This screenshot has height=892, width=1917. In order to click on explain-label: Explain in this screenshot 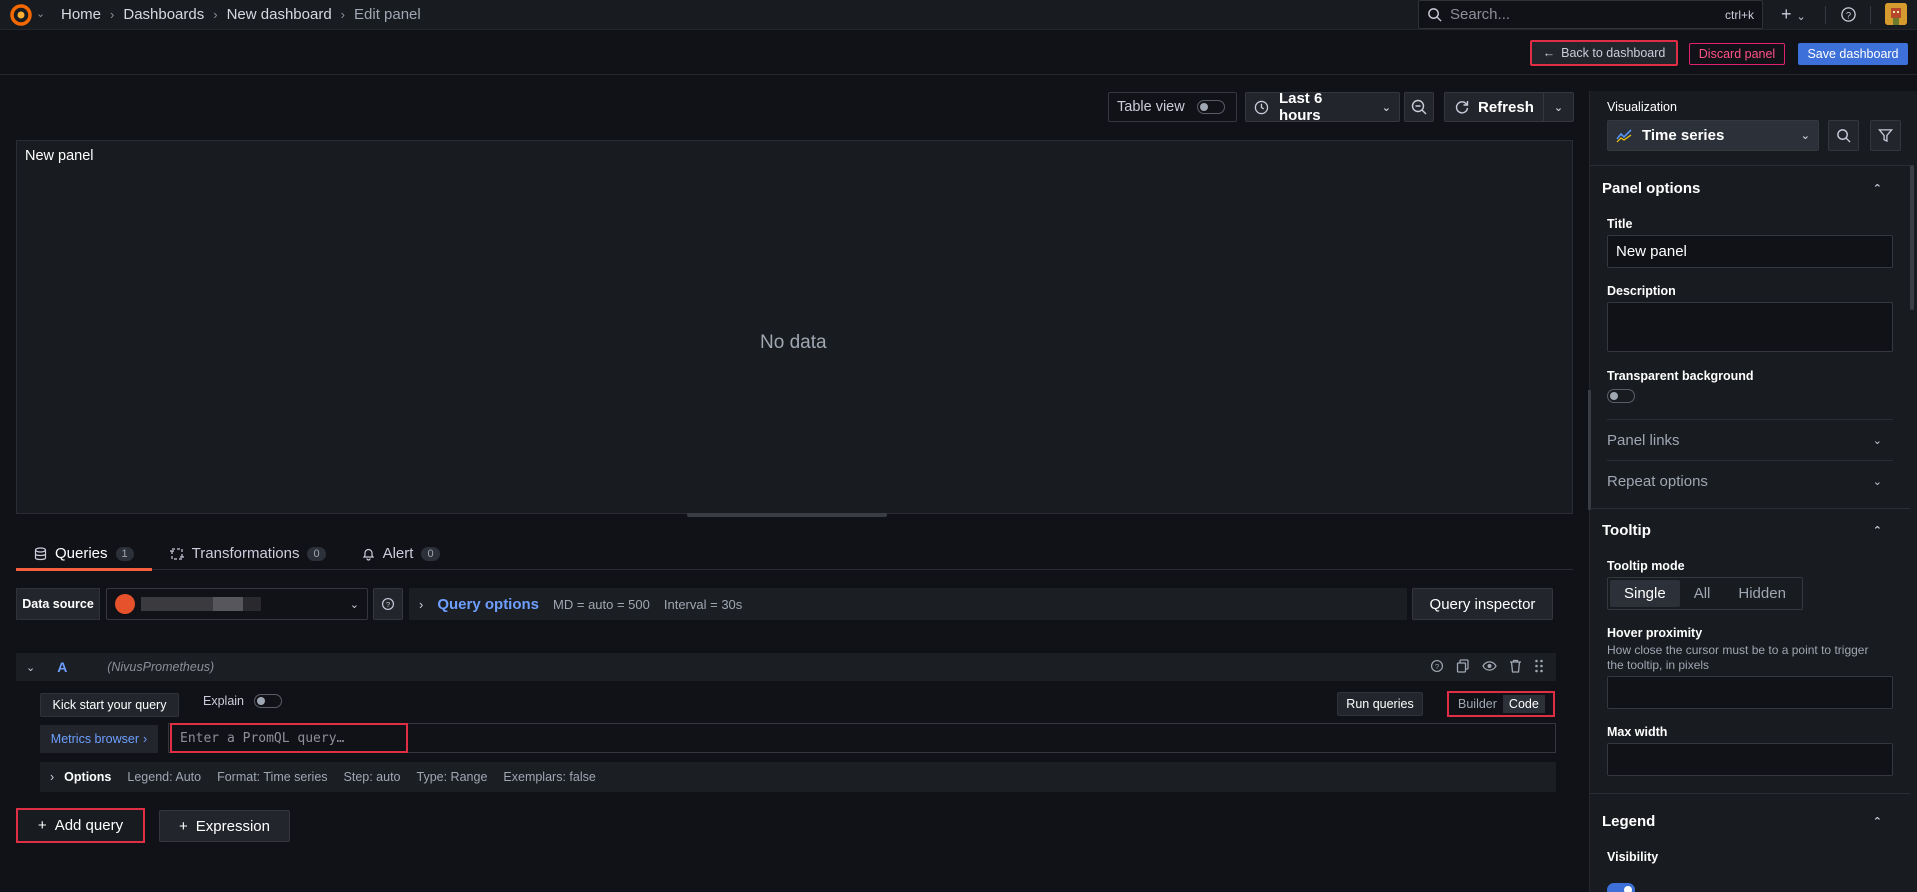, I will do `click(223, 701)`.